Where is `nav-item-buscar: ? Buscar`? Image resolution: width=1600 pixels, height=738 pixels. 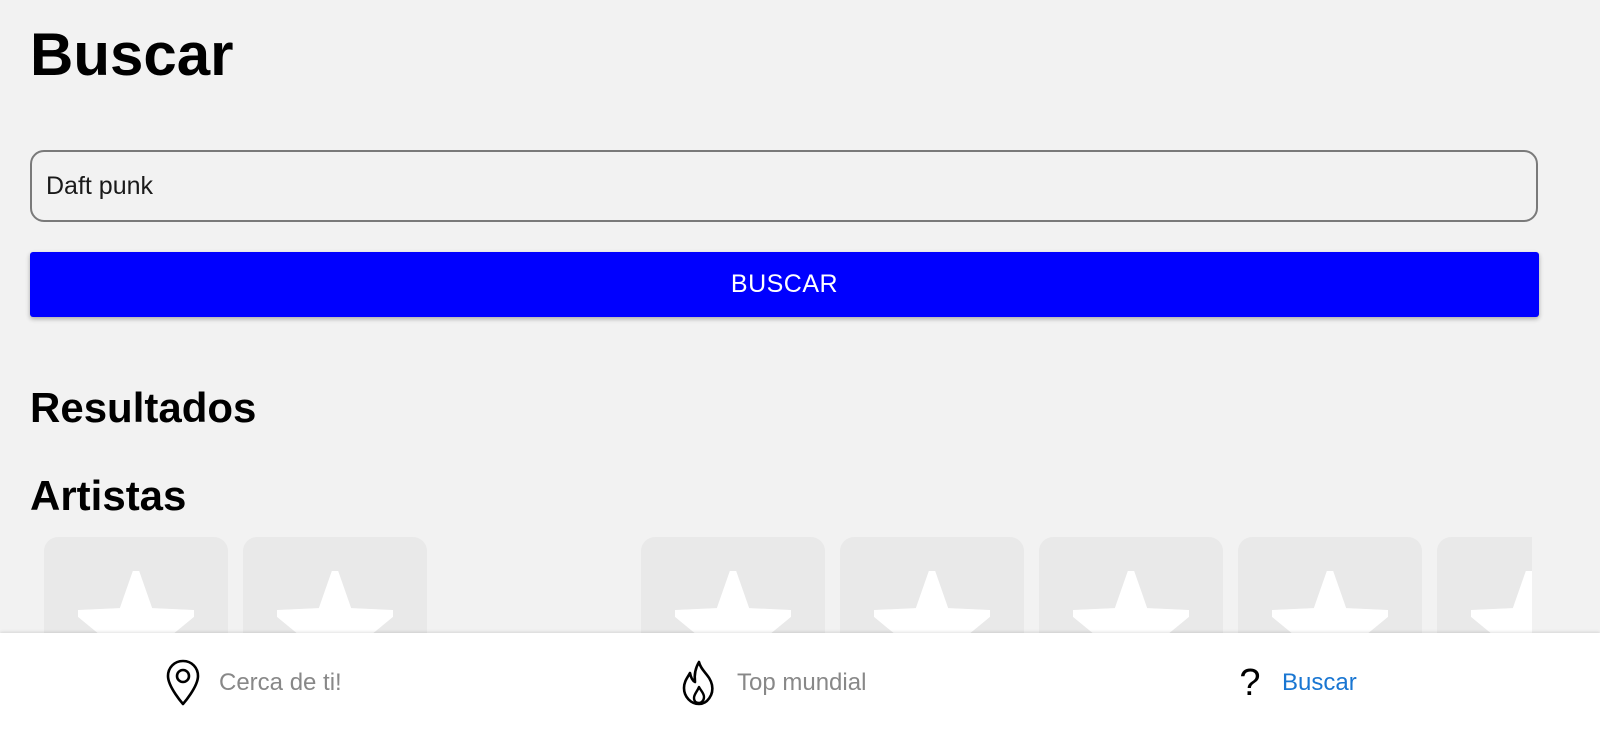
nav-item-buscar: ? Buscar is located at coordinates (1296, 683).